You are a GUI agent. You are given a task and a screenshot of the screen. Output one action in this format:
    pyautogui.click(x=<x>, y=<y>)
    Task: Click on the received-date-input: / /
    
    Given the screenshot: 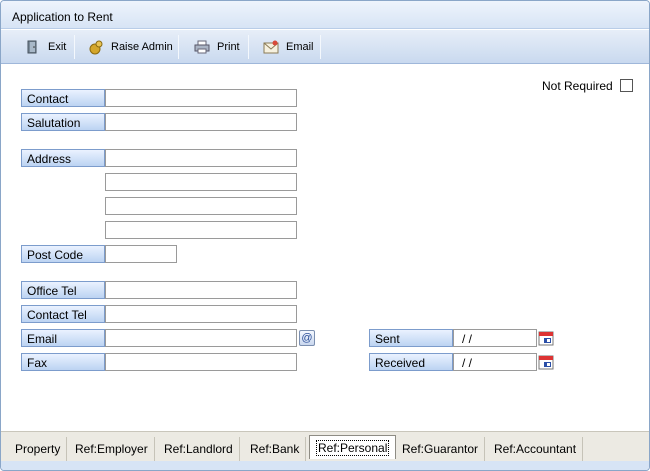 What is the action you would take?
    pyautogui.click(x=495, y=362)
    